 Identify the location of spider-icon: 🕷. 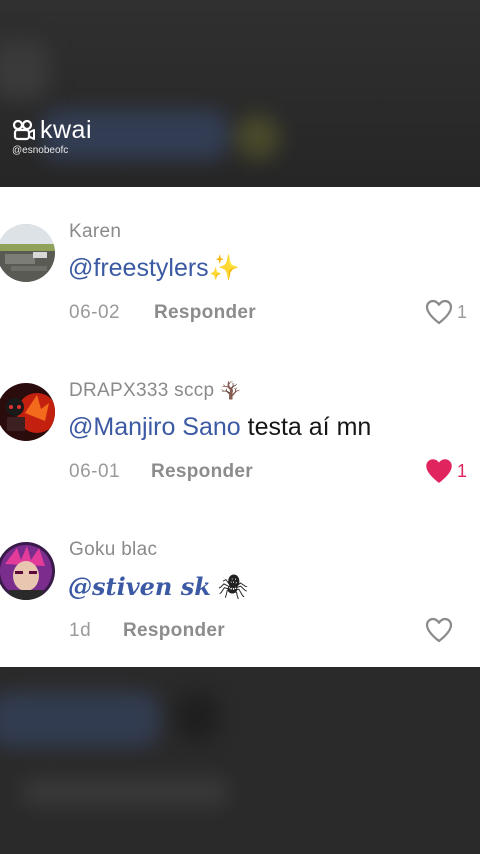
(233, 587).